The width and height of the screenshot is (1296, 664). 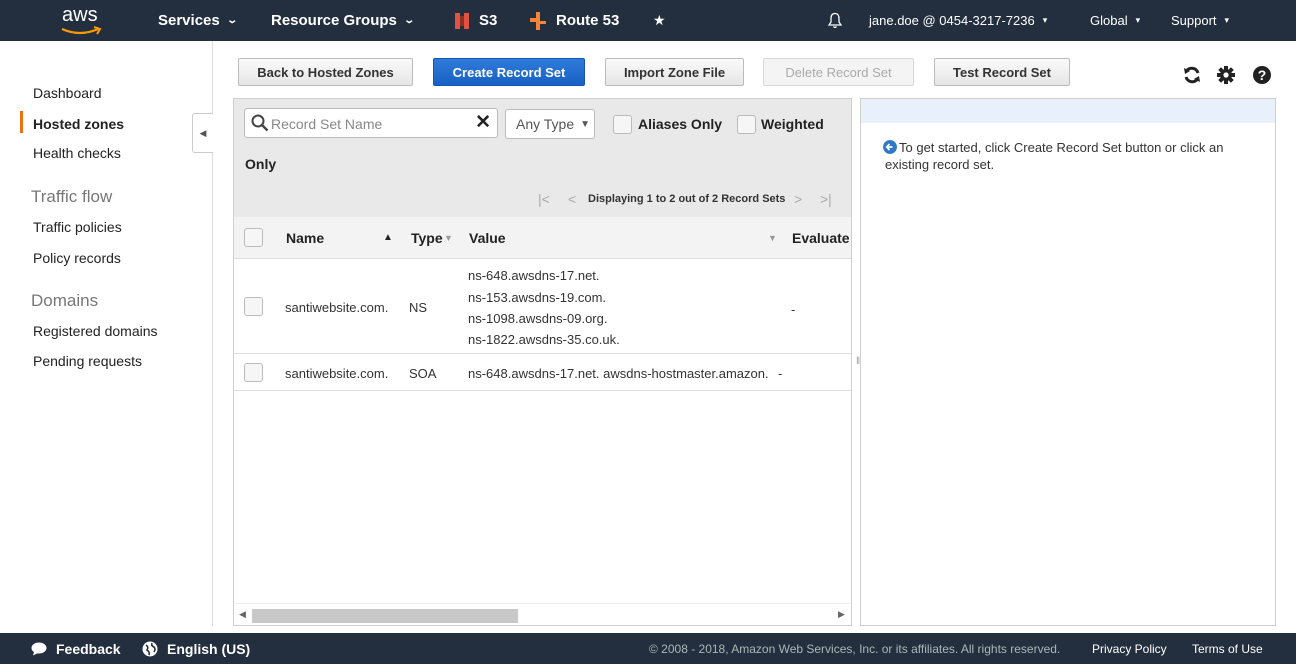 What do you see at coordinates (838, 72) in the screenshot?
I see `delete-record-set-button: Delete Record Set` at bounding box center [838, 72].